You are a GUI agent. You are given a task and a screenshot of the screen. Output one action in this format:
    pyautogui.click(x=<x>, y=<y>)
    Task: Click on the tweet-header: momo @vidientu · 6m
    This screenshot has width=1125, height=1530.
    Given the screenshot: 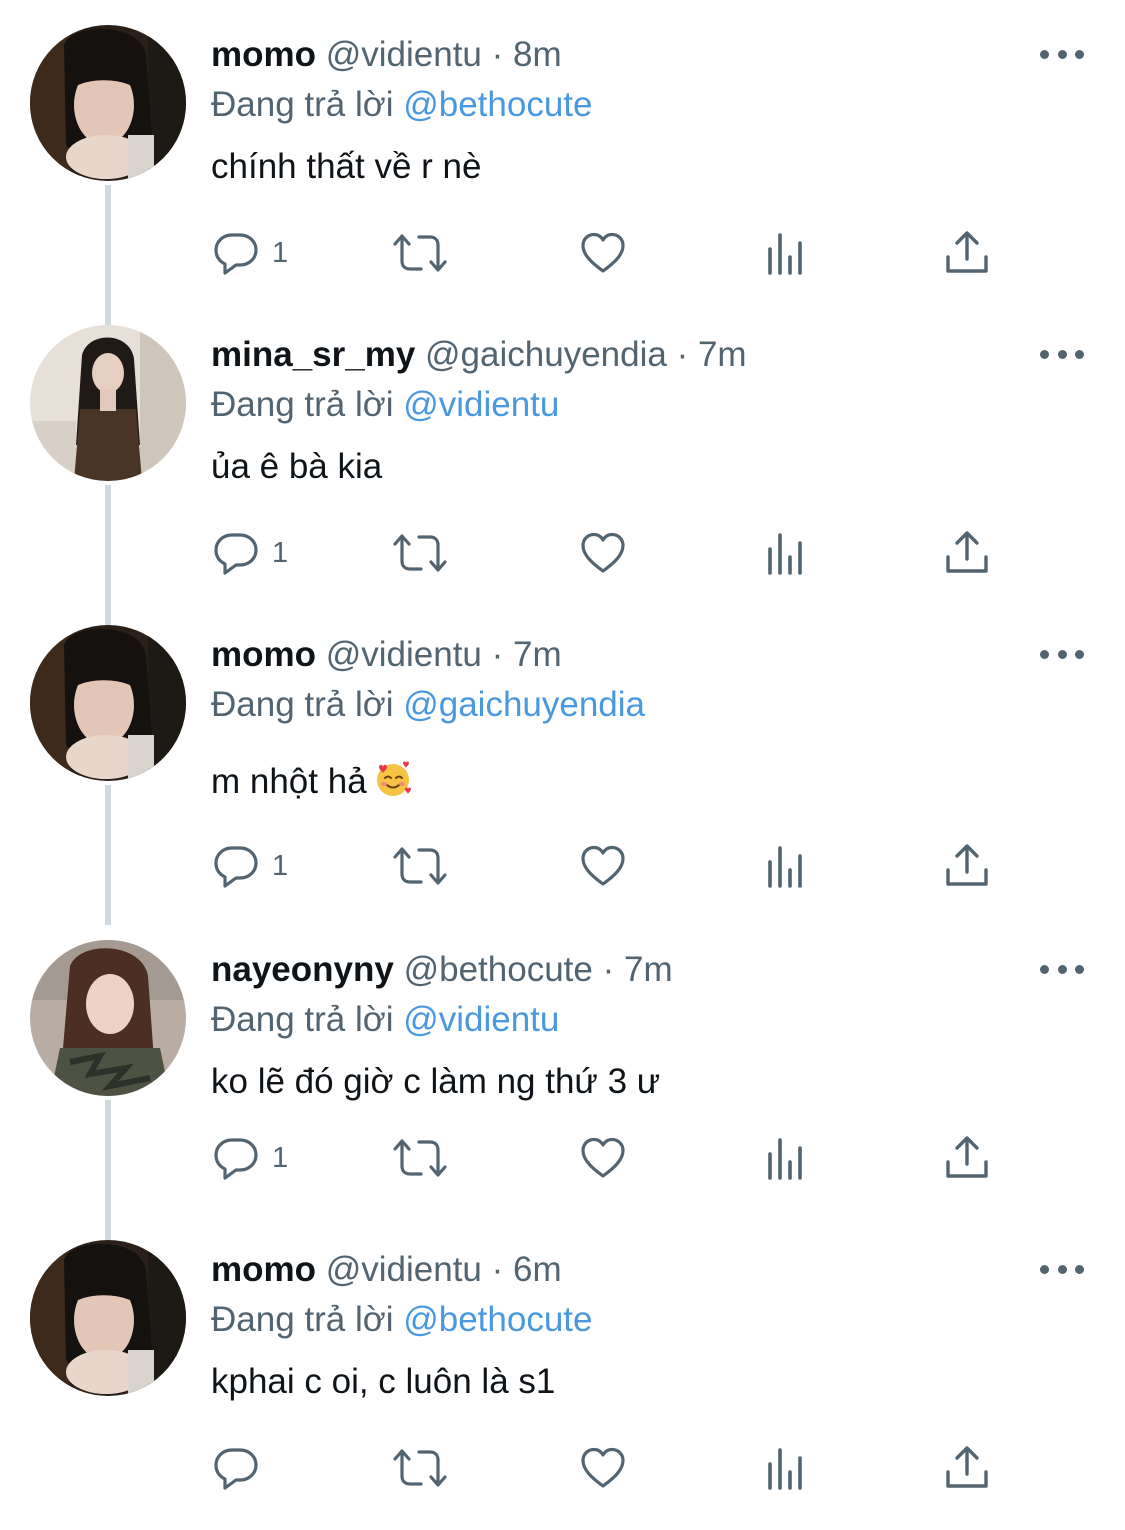 What is the action you would take?
    pyautogui.click(x=386, y=1270)
    